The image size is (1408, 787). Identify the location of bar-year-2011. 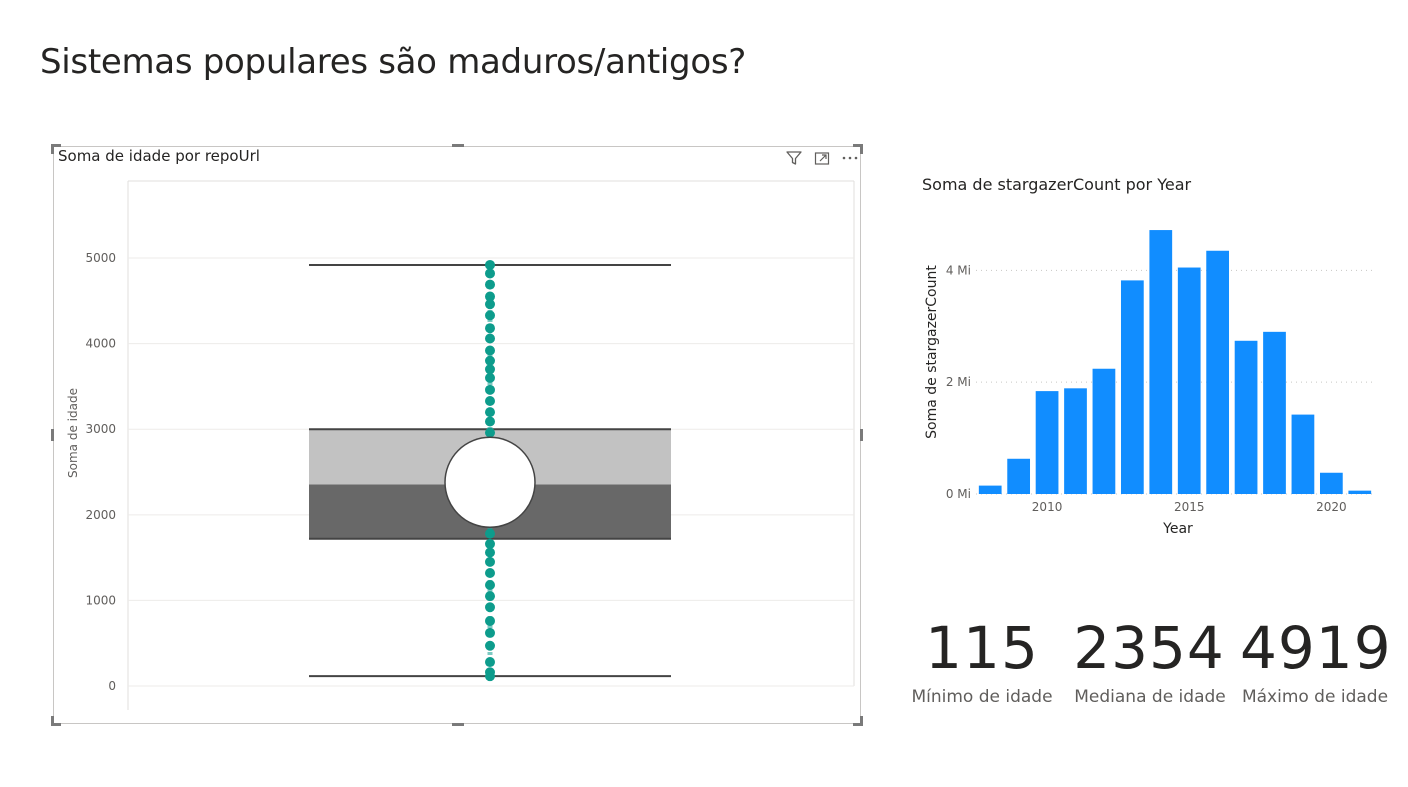
(1075, 441).